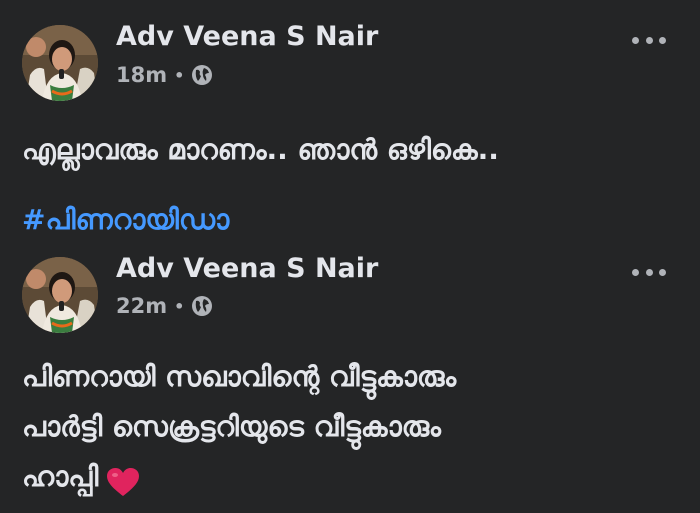  Describe the element at coordinates (141, 306) in the screenshot. I see `post-time: 22m` at that location.